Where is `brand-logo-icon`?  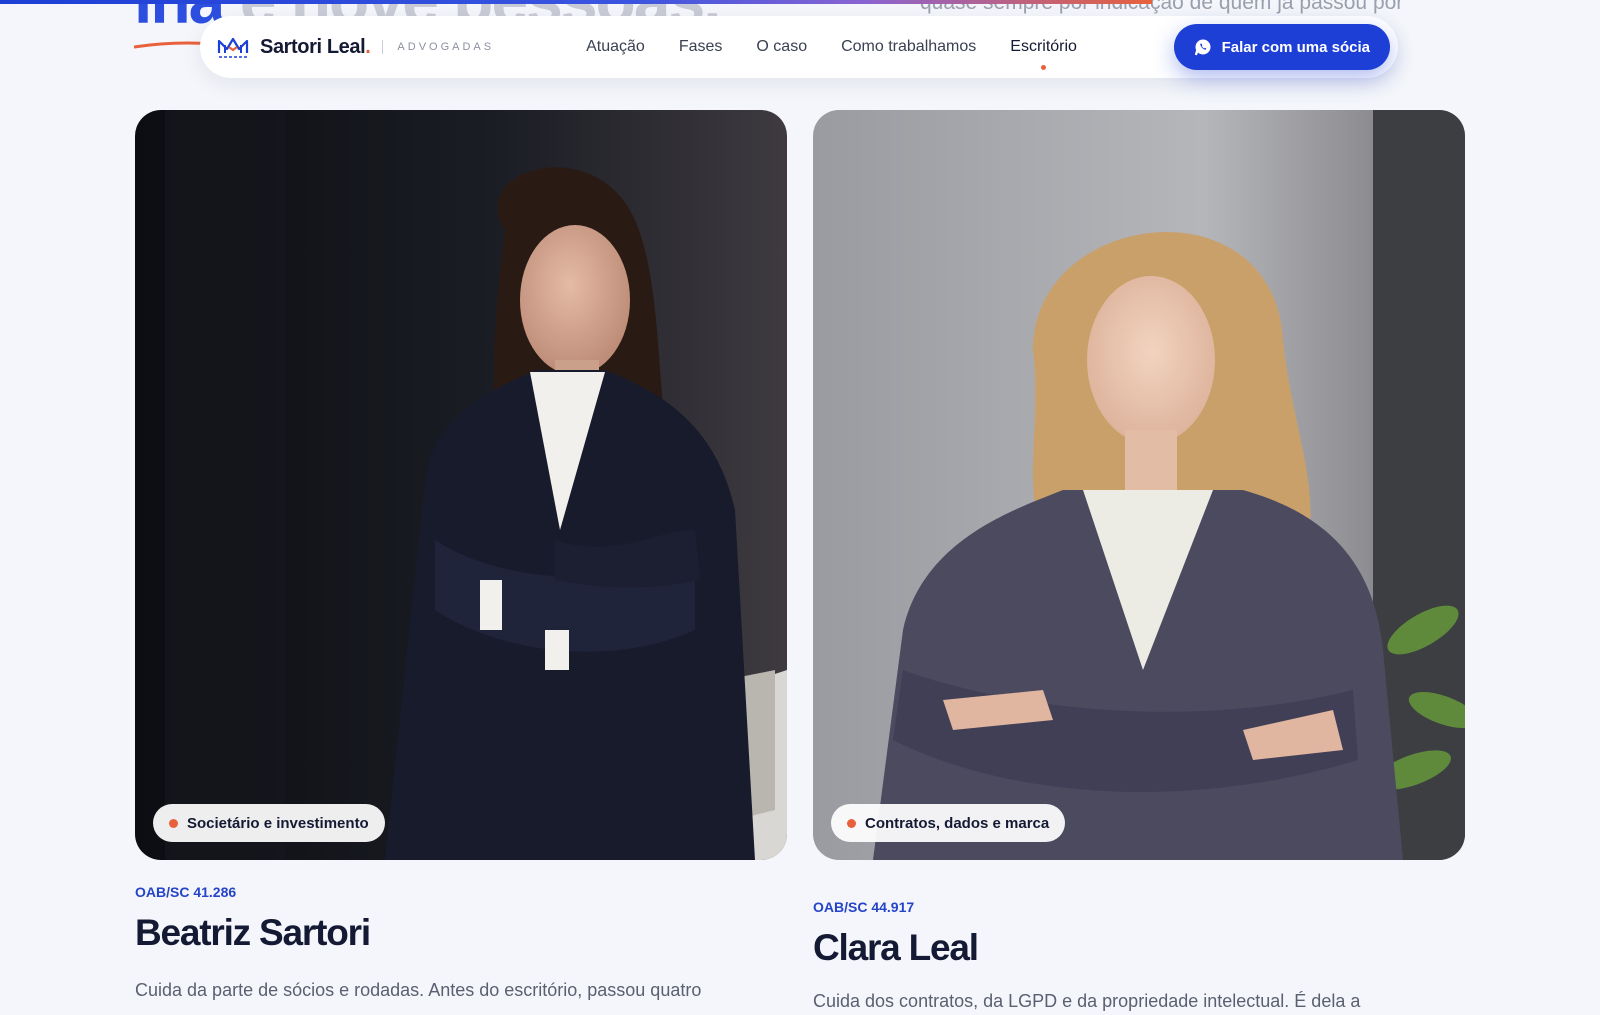 brand-logo-icon is located at coordinates (233, 47).